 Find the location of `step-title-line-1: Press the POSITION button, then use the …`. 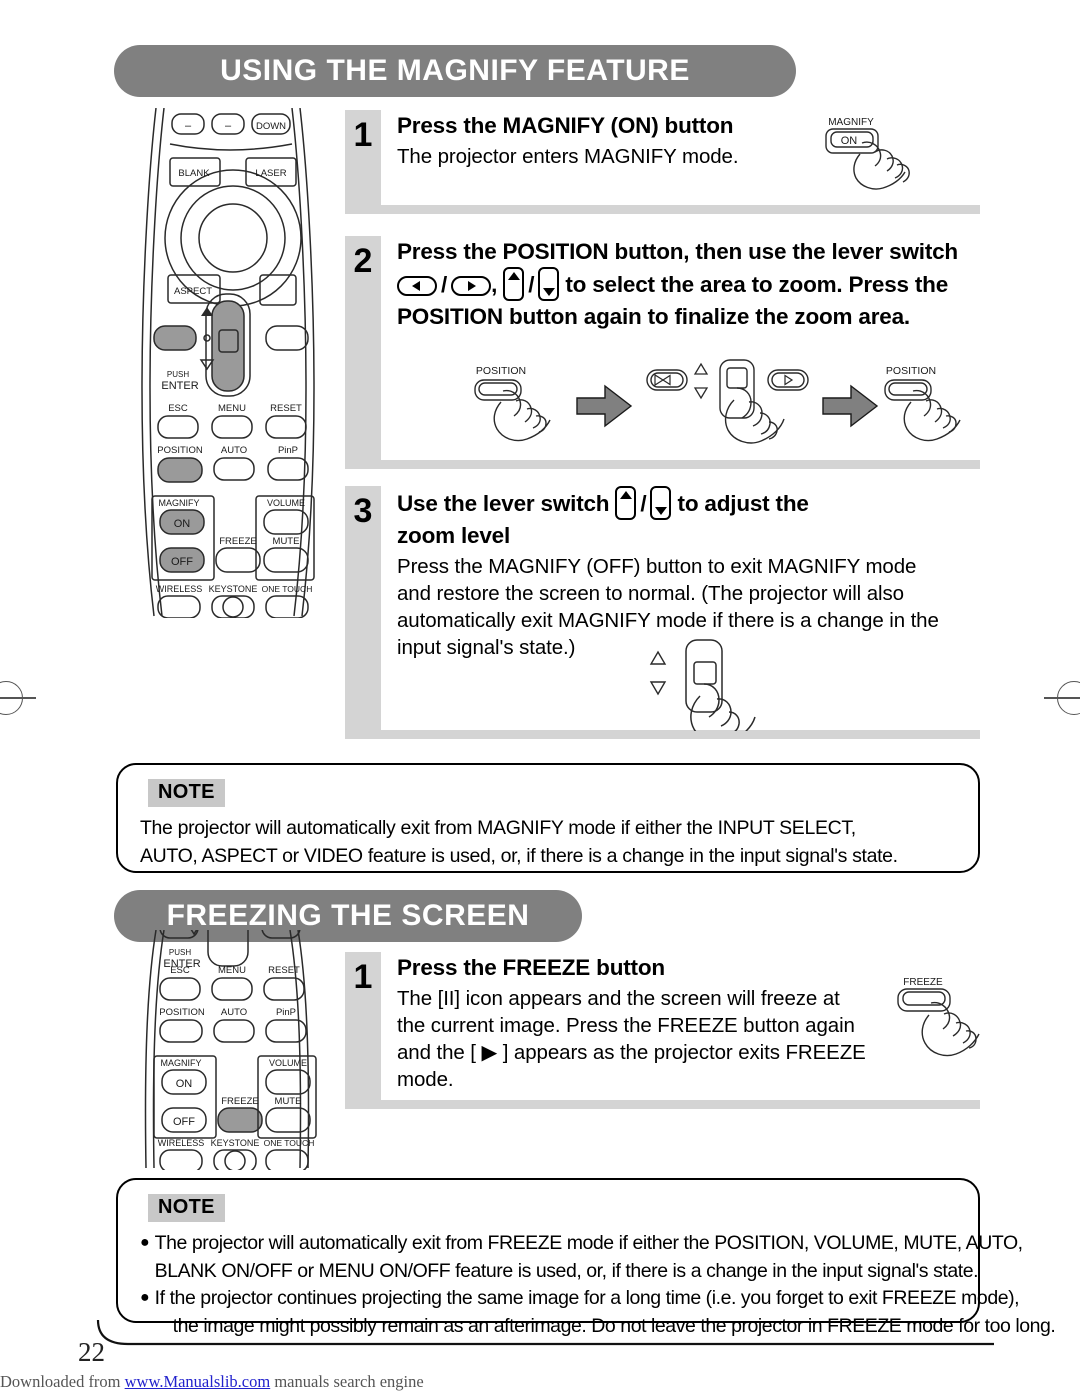

step-title-line-1: Press the POSITION button, then use the … is located at coordinates (677, 251).